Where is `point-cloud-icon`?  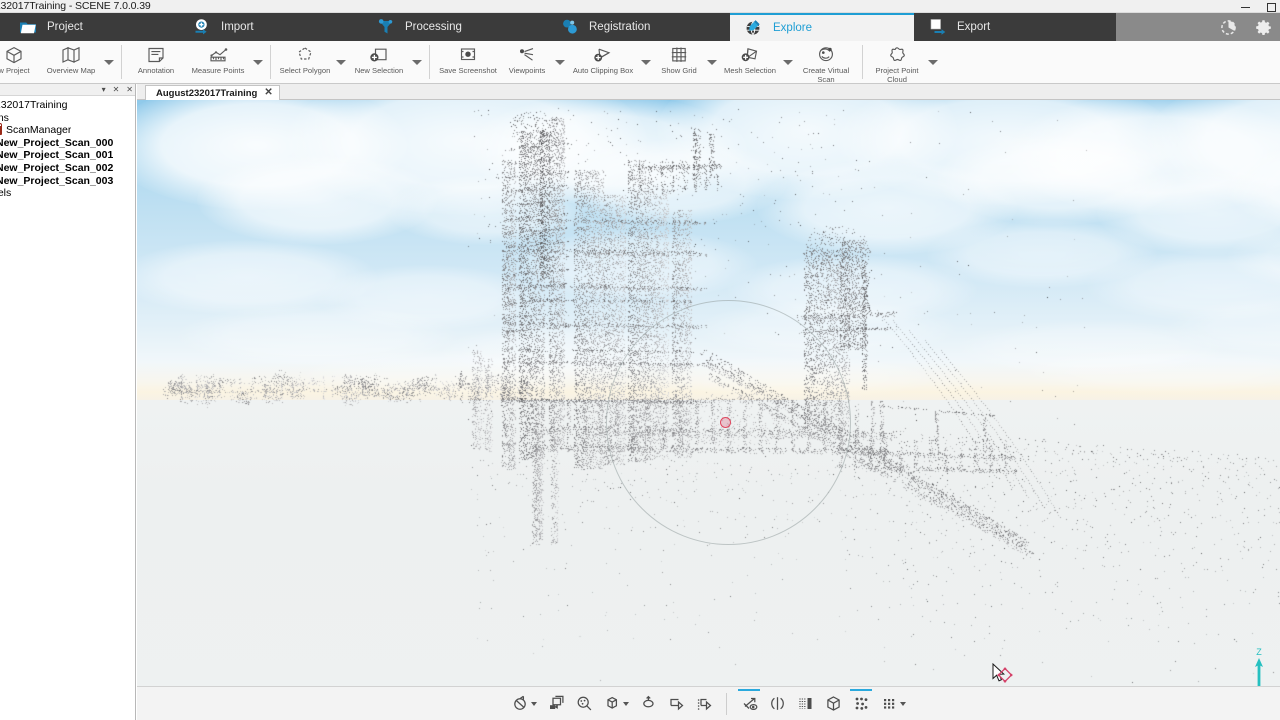
point-cloud-icon is located at coordinates (897, 55).